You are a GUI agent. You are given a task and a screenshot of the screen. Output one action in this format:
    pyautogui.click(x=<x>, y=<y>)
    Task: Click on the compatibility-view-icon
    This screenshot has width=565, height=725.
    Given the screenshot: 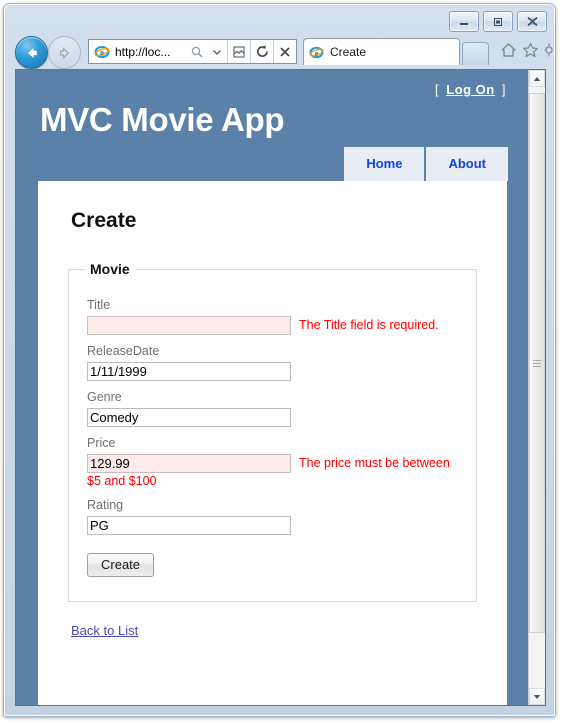 What is the action you would take?
    pyautogui.click(x=239, y=51)
    